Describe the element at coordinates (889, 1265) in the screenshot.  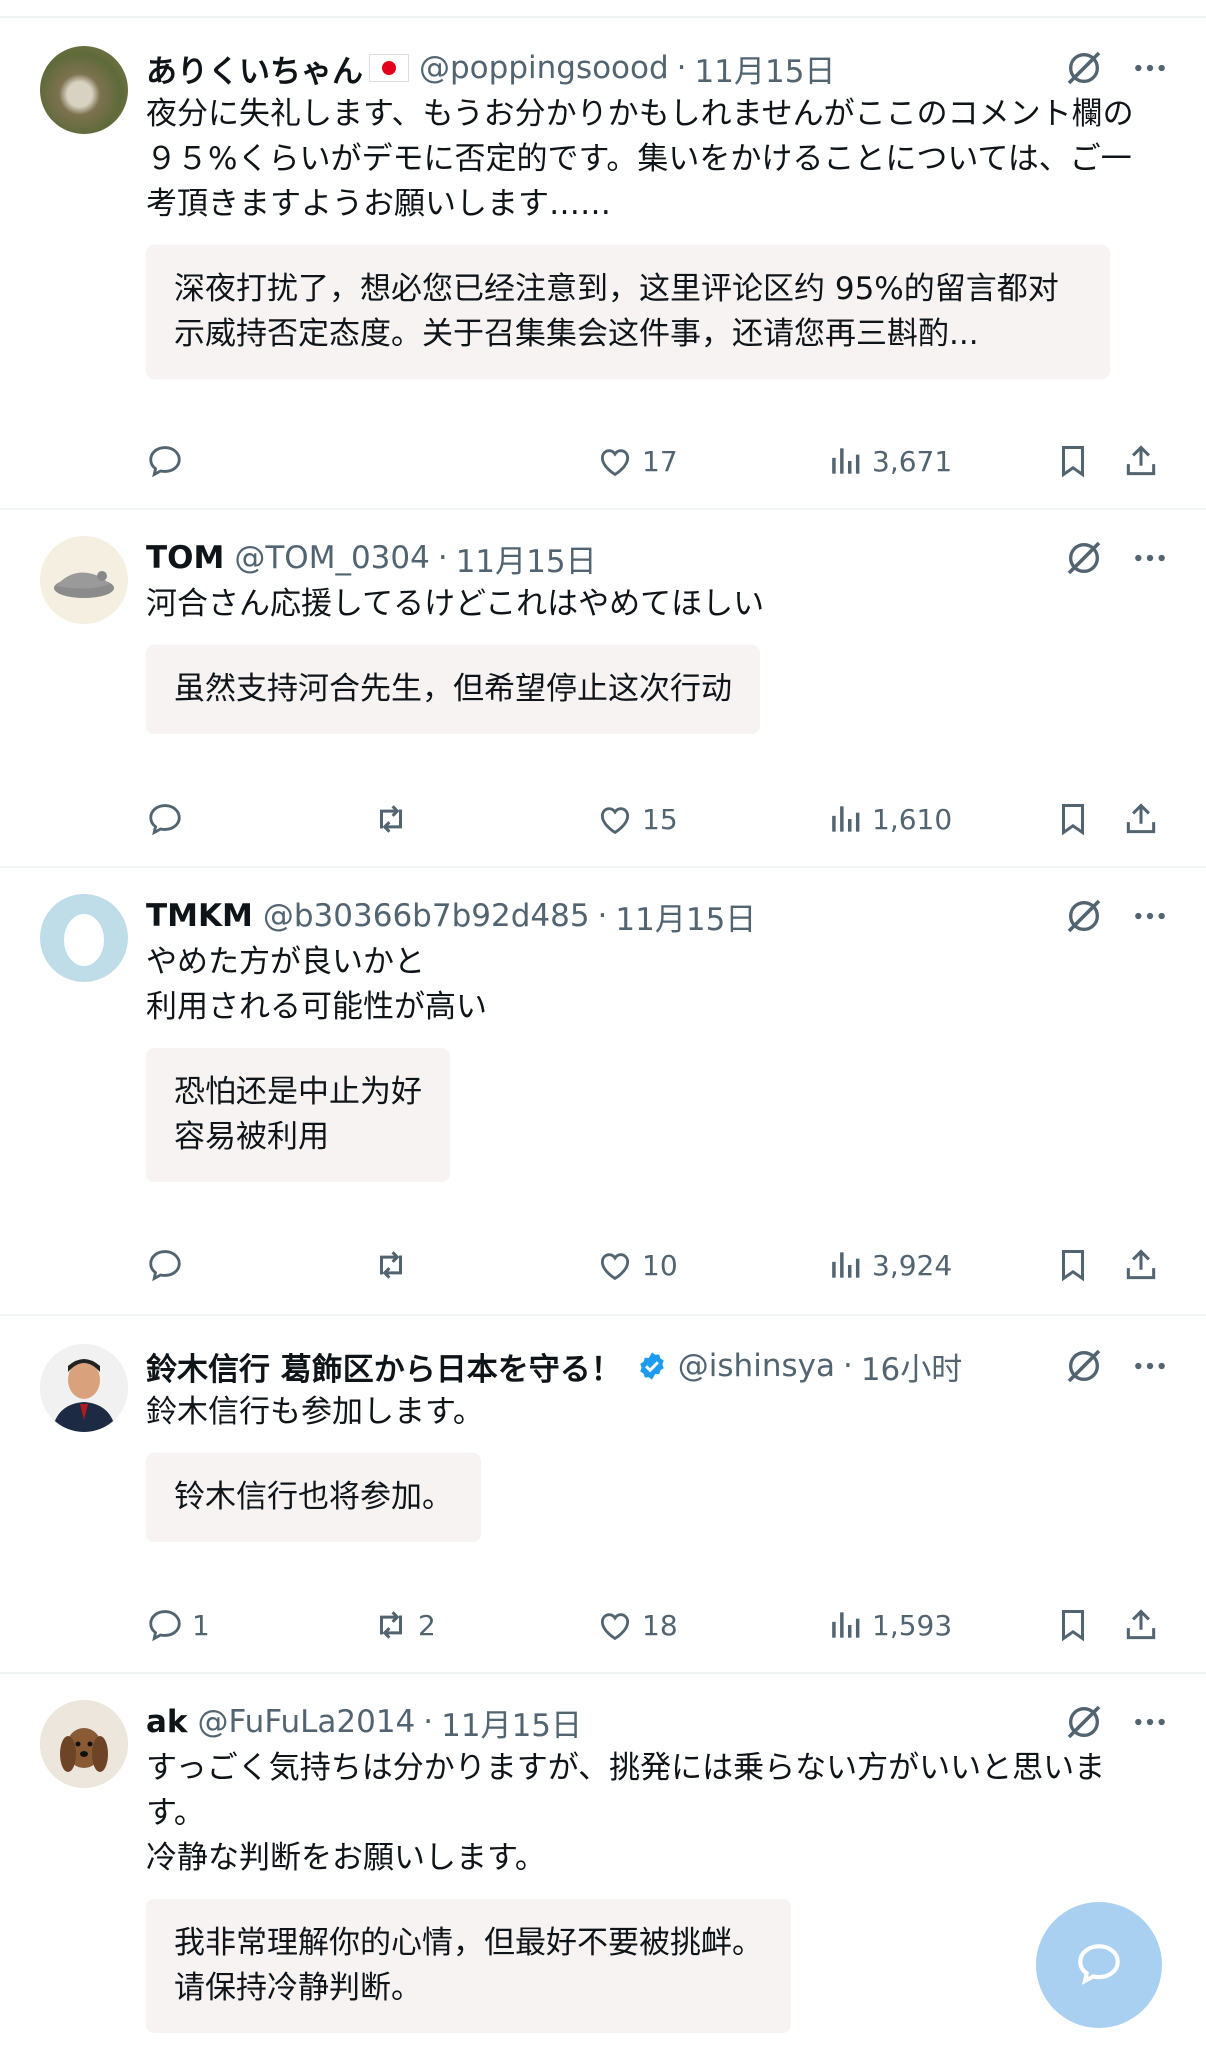
I see `views-button: 3,924` at that location.